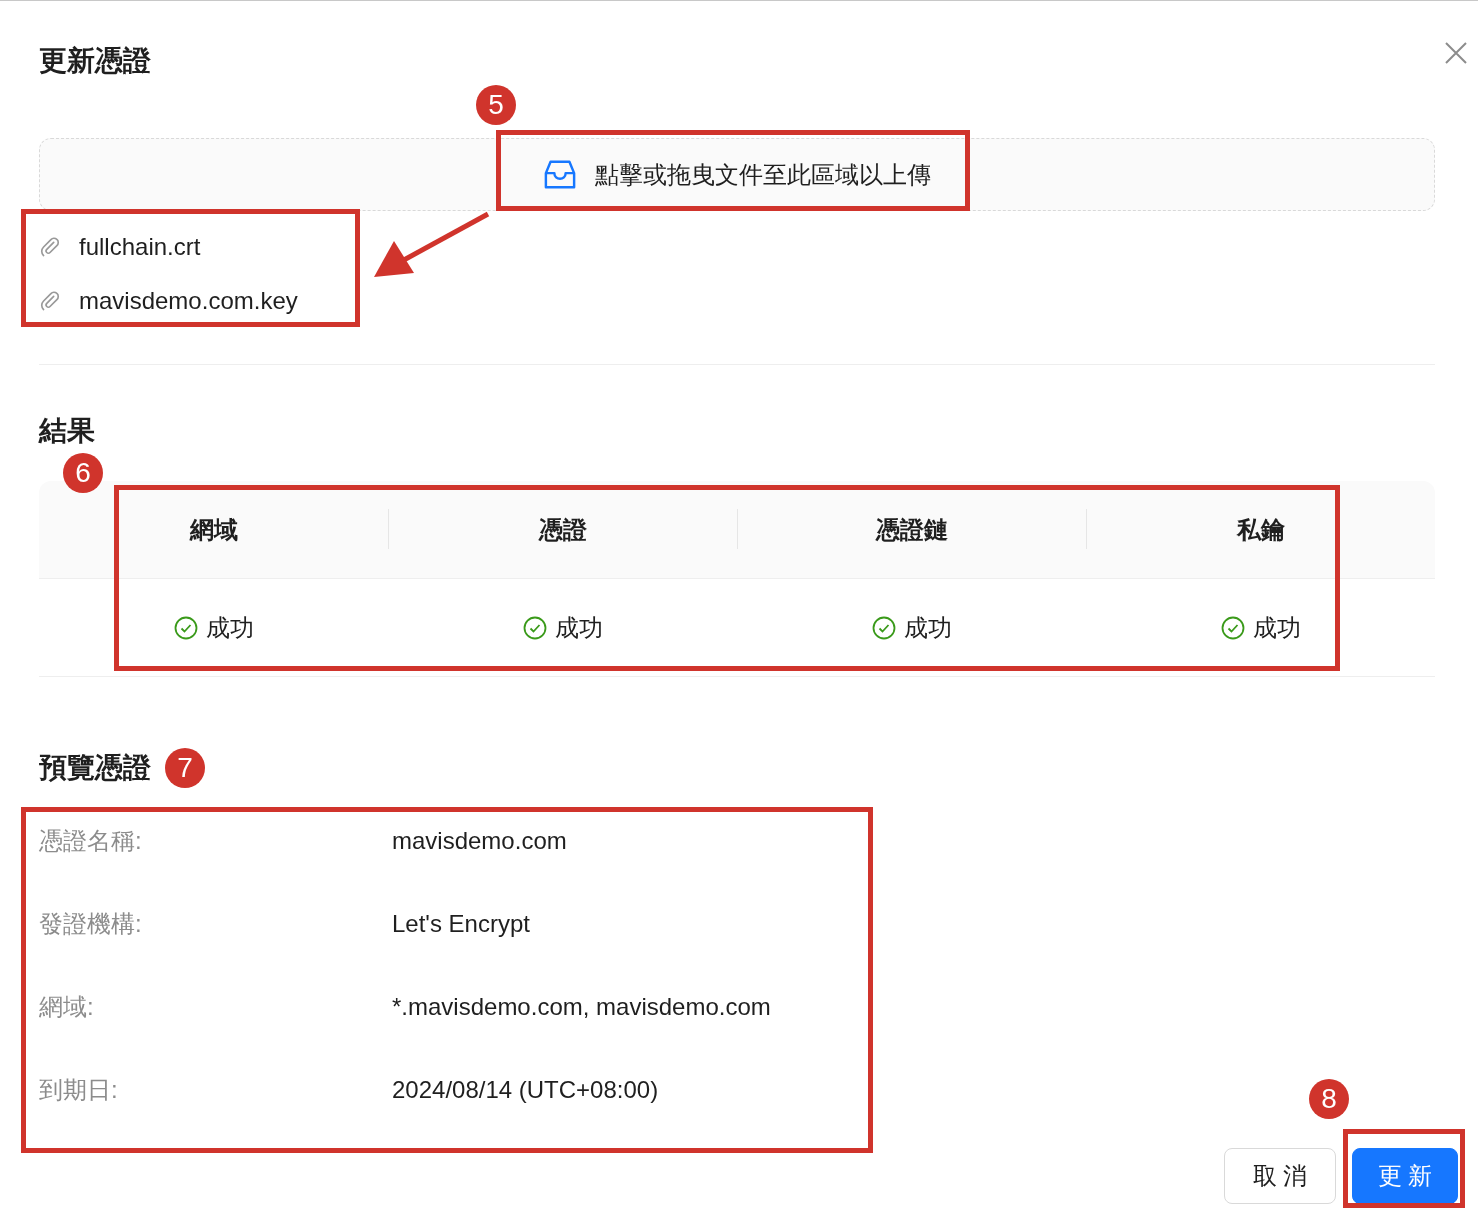 This screenshot has height=1230, width=1478. Describe the element at coordinates (95, 768) in the screenshot. I see `section-heading: 預覽憑證` at that location.